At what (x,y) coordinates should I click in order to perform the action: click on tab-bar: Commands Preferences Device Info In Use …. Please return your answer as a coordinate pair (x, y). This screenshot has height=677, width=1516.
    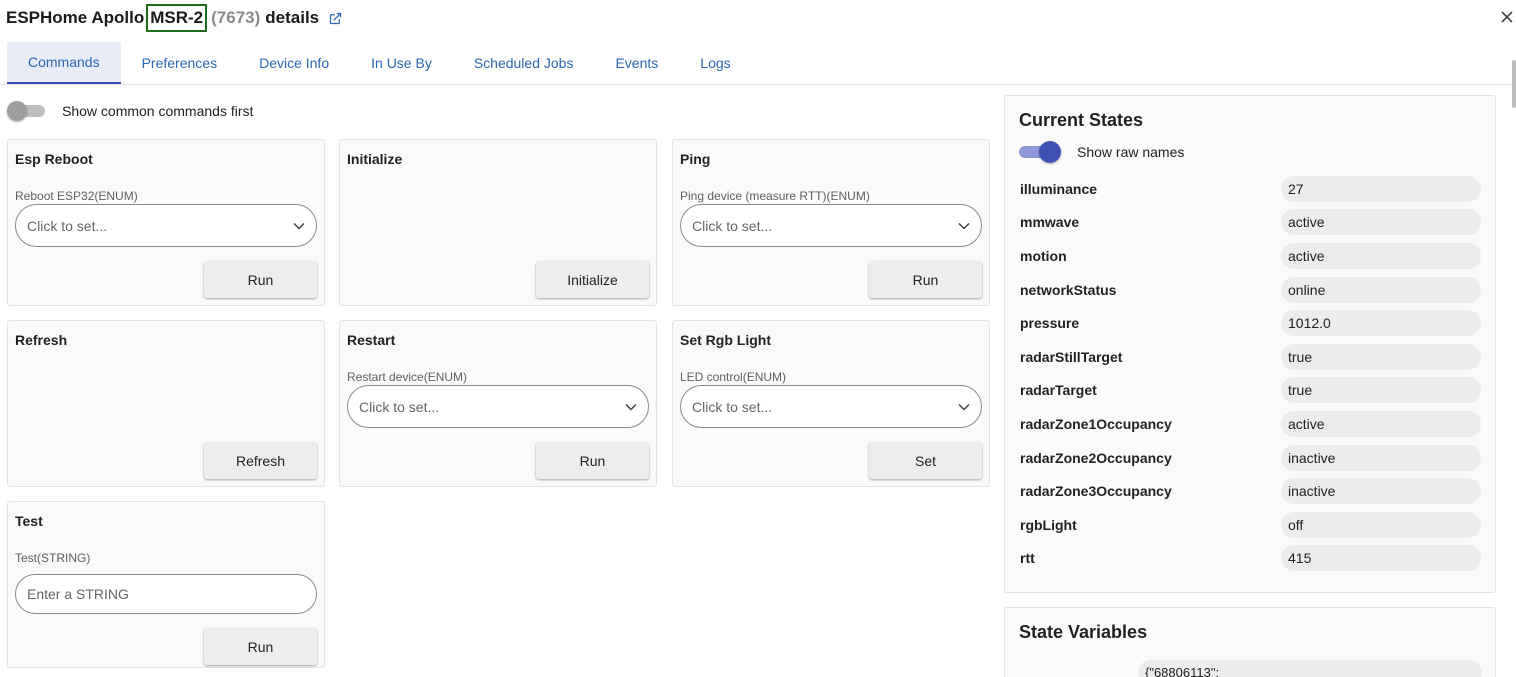
    Looking at the image, I should click on (379, 63).